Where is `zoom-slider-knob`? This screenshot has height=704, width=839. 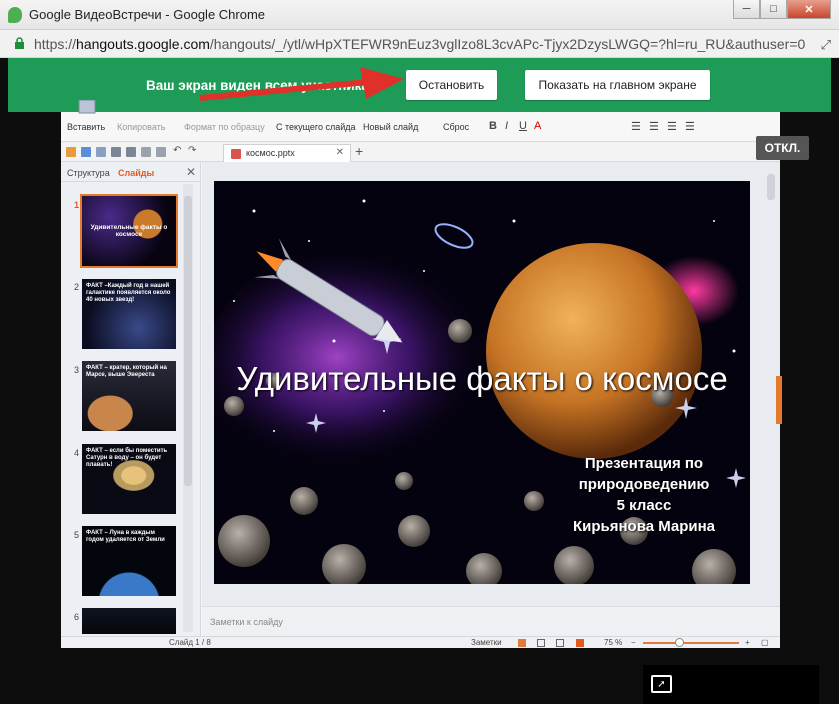 zoom-slider-knob is located at coordinates (679, 642).